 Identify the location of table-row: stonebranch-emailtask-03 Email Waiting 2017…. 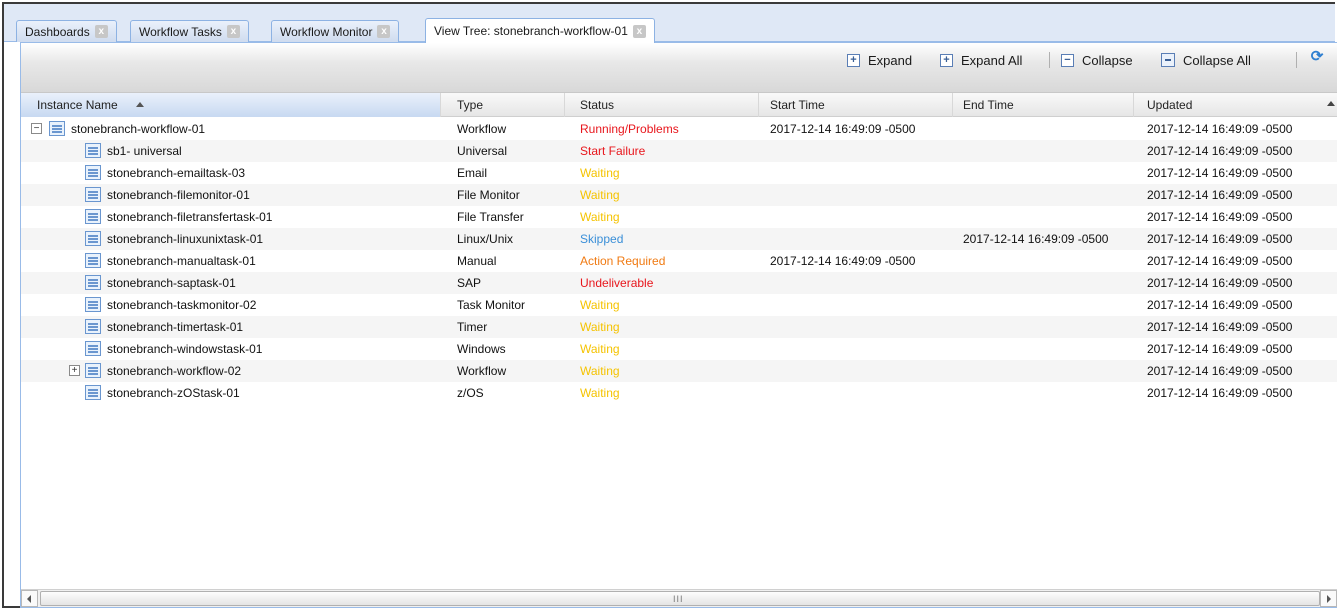
(679, 173).